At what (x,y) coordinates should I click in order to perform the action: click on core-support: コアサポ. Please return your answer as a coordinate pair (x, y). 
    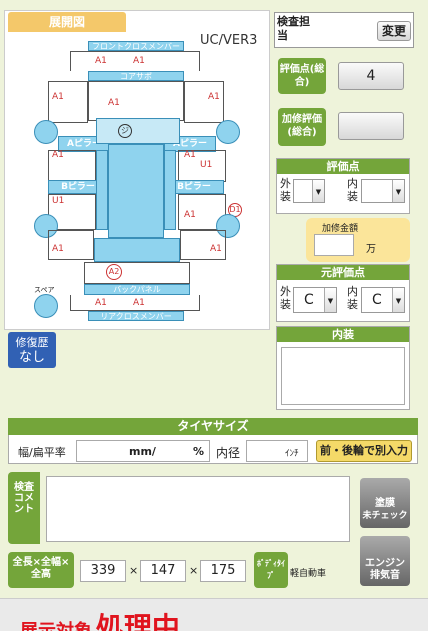
    Looking at the image, I should click on (136, 76).